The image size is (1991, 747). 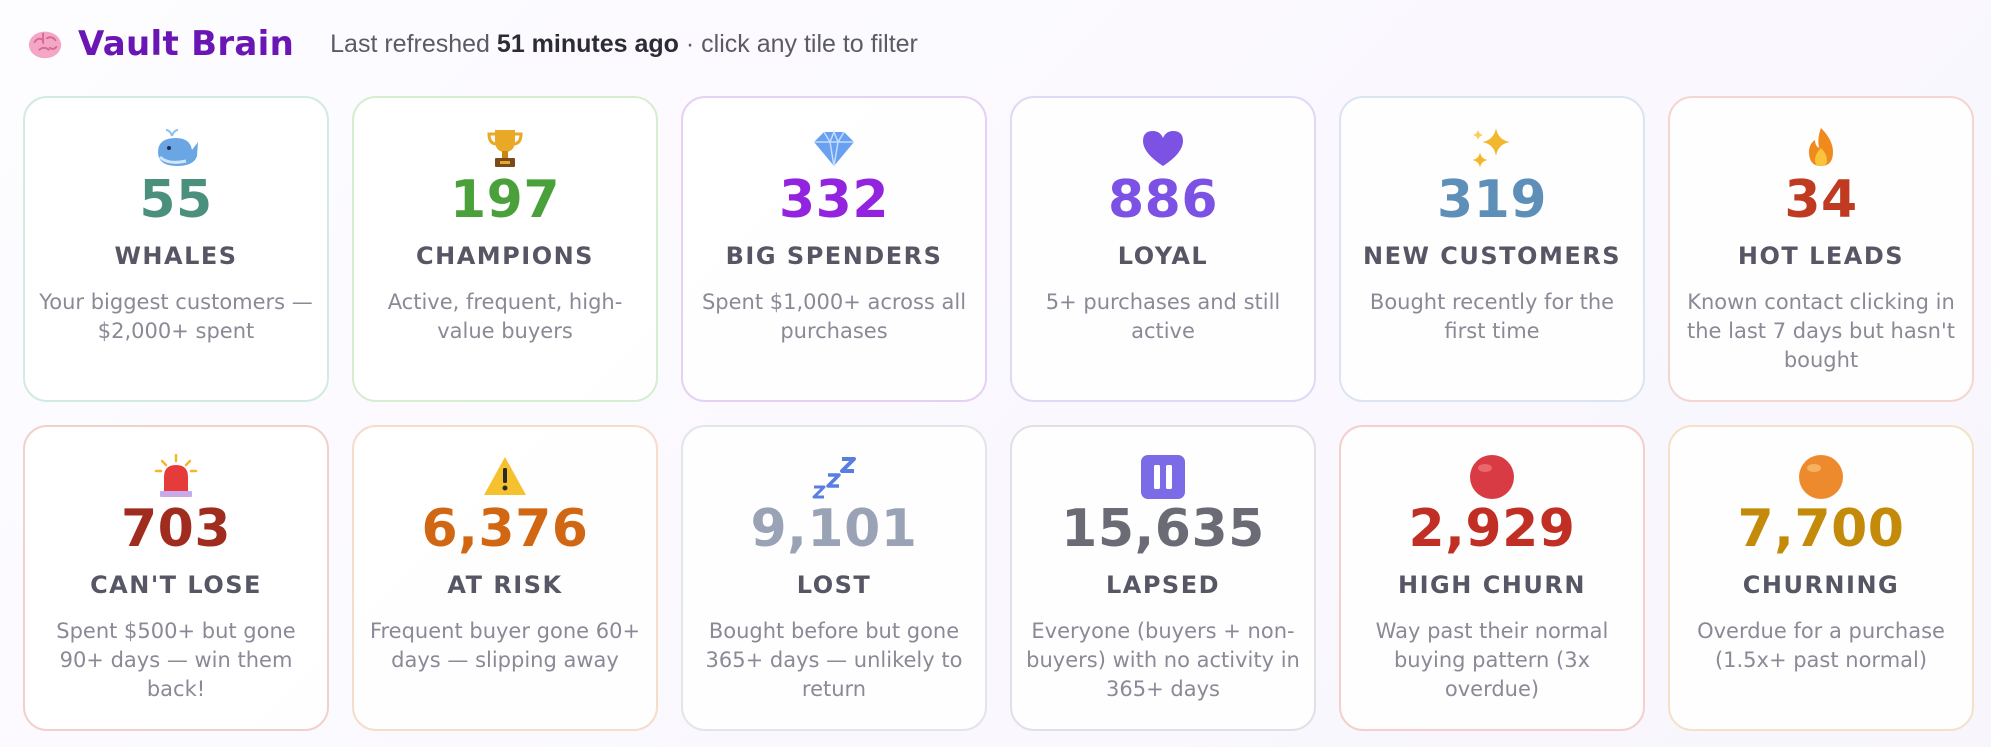 What do you see at coordinates (1821, 147) in the screenshot?
I see `fire-icon` at bounding box center [1821, 147].